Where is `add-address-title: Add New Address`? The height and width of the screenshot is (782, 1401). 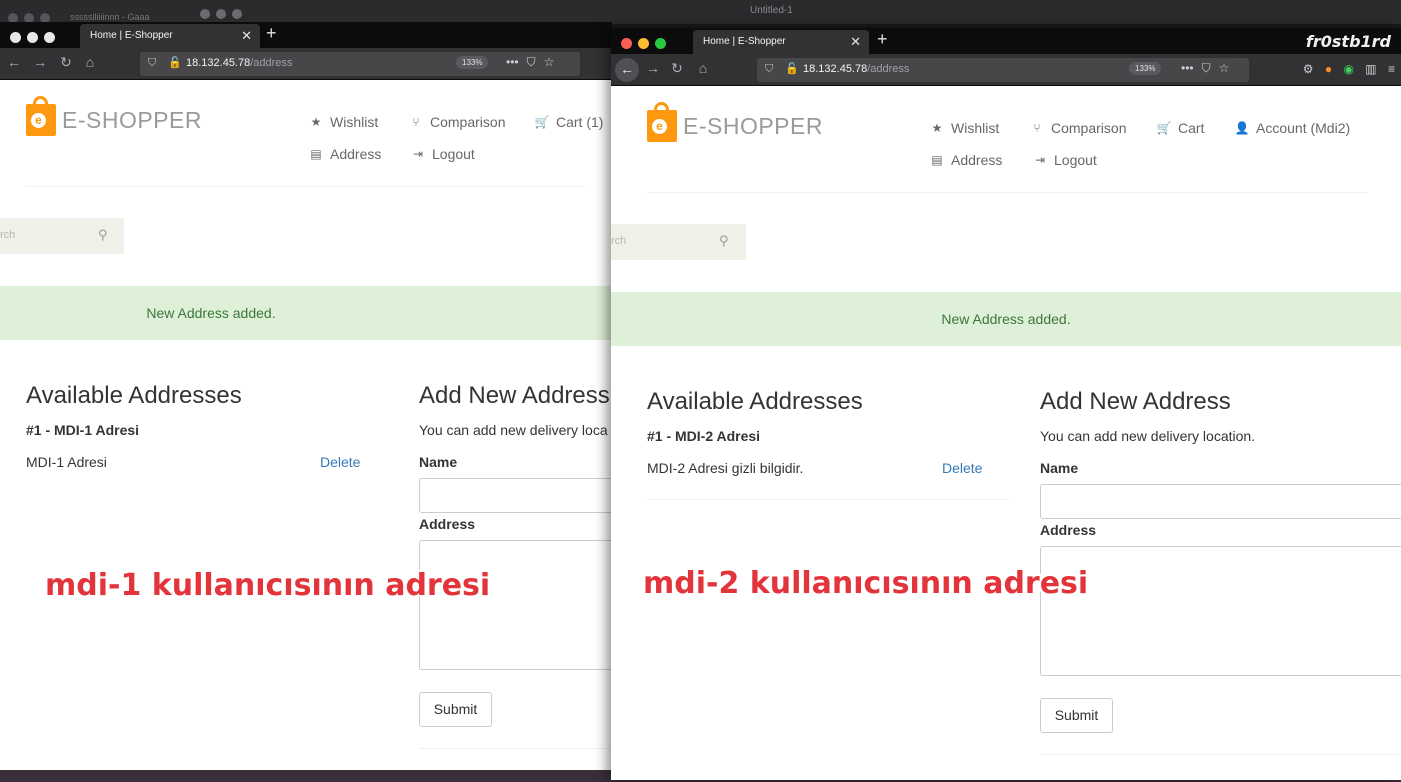 add-address-title: Add New Address is located at coordinates (1135, 401).